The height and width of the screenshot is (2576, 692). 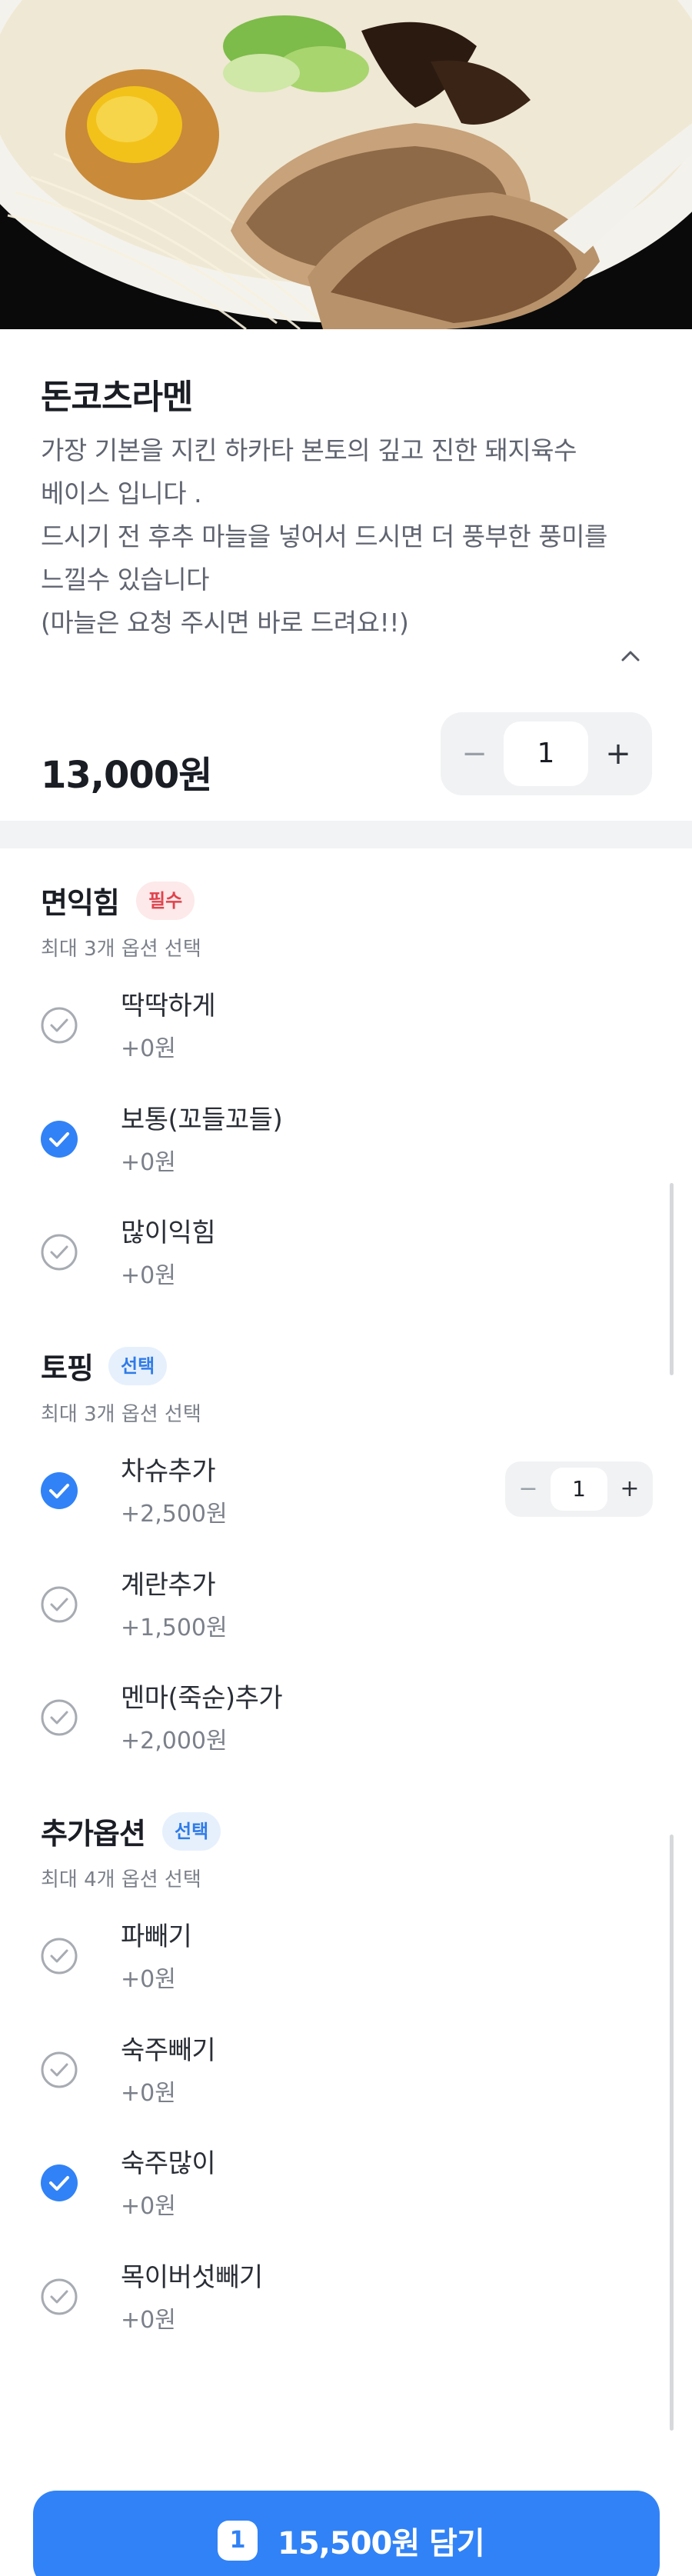 I want to click on option-name: 많이익힘, so click(x=168, y=1233).